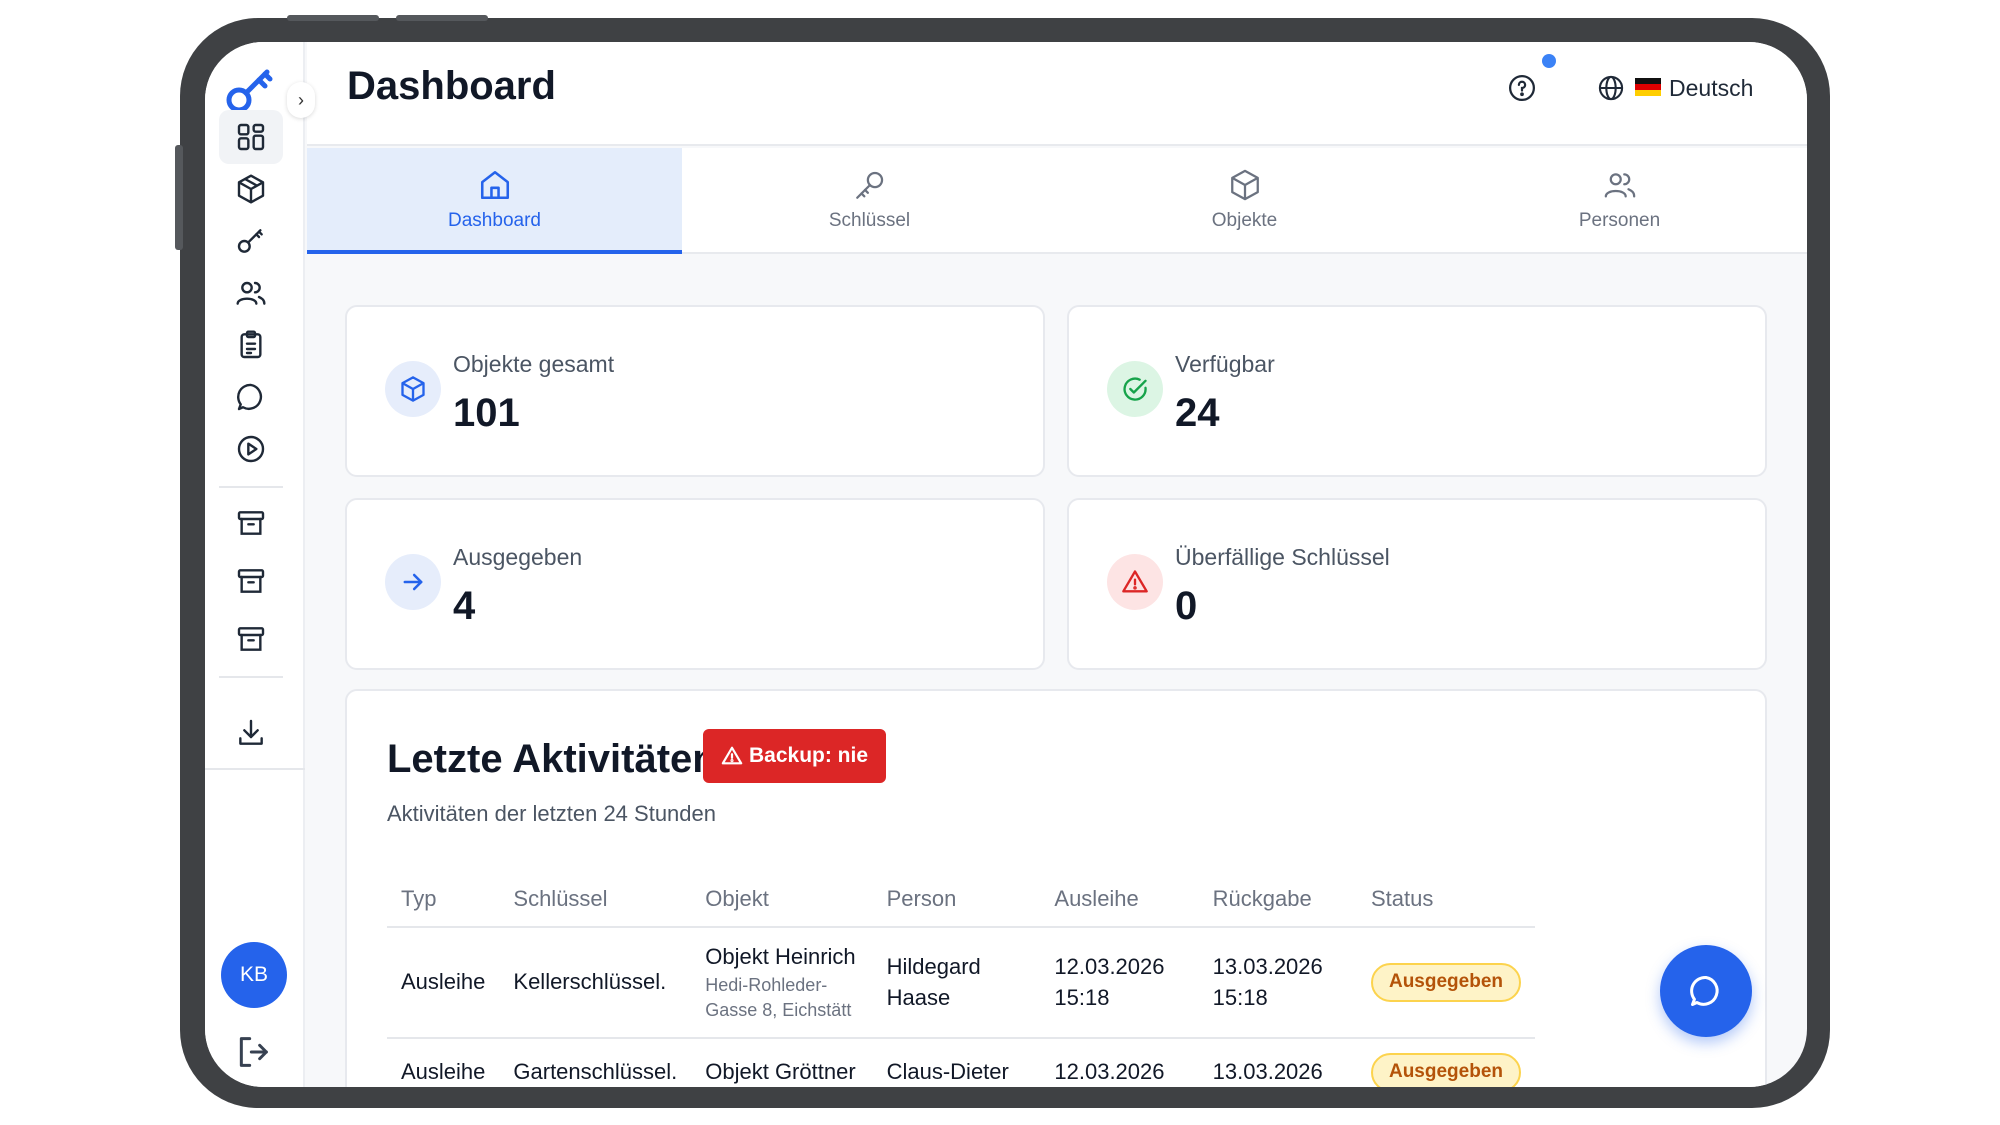 The height and width of the screenshot is (1125, 2000). I want to click on tab-label: Personen, so click(1619, 220).